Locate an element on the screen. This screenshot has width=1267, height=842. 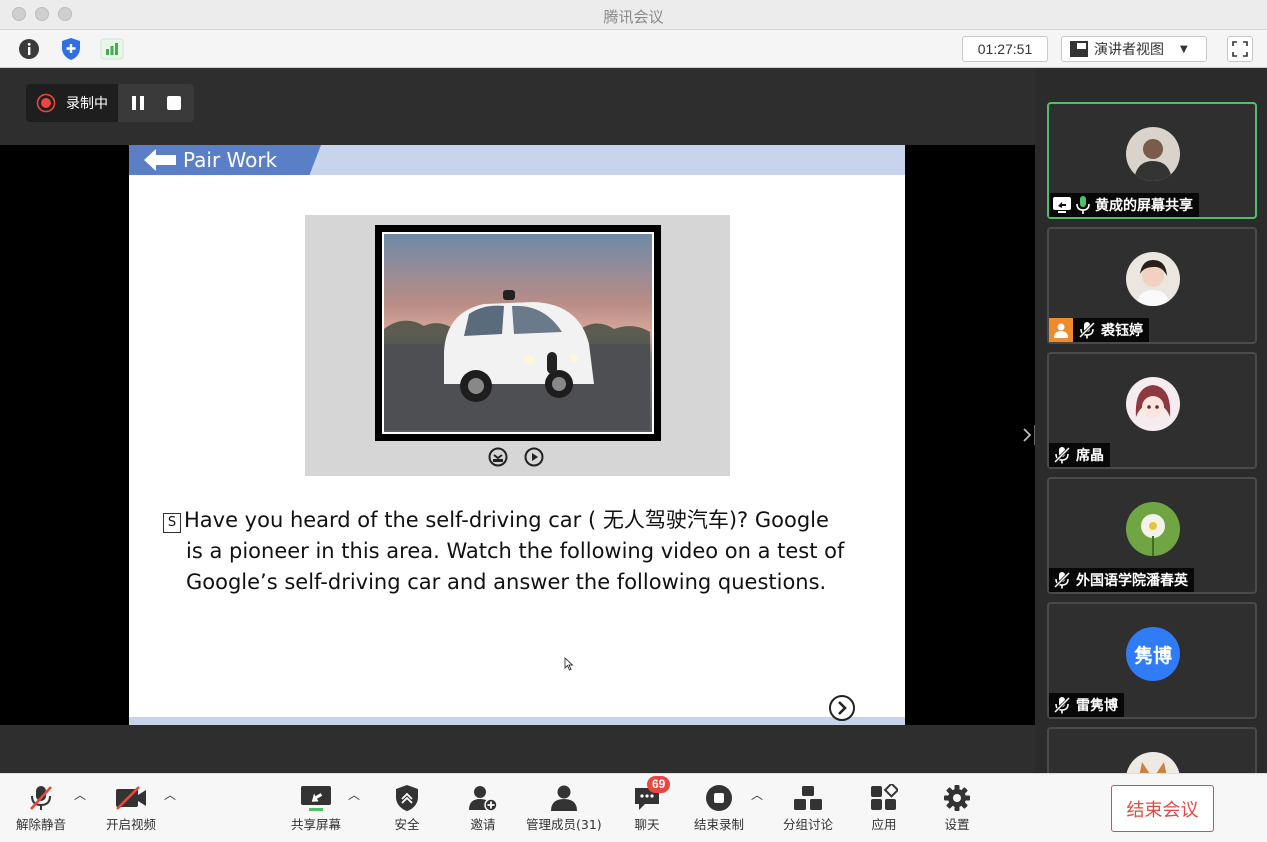
participant-name-bar: 黄成的屏幕共享 is located at coordinates (1124, 205).